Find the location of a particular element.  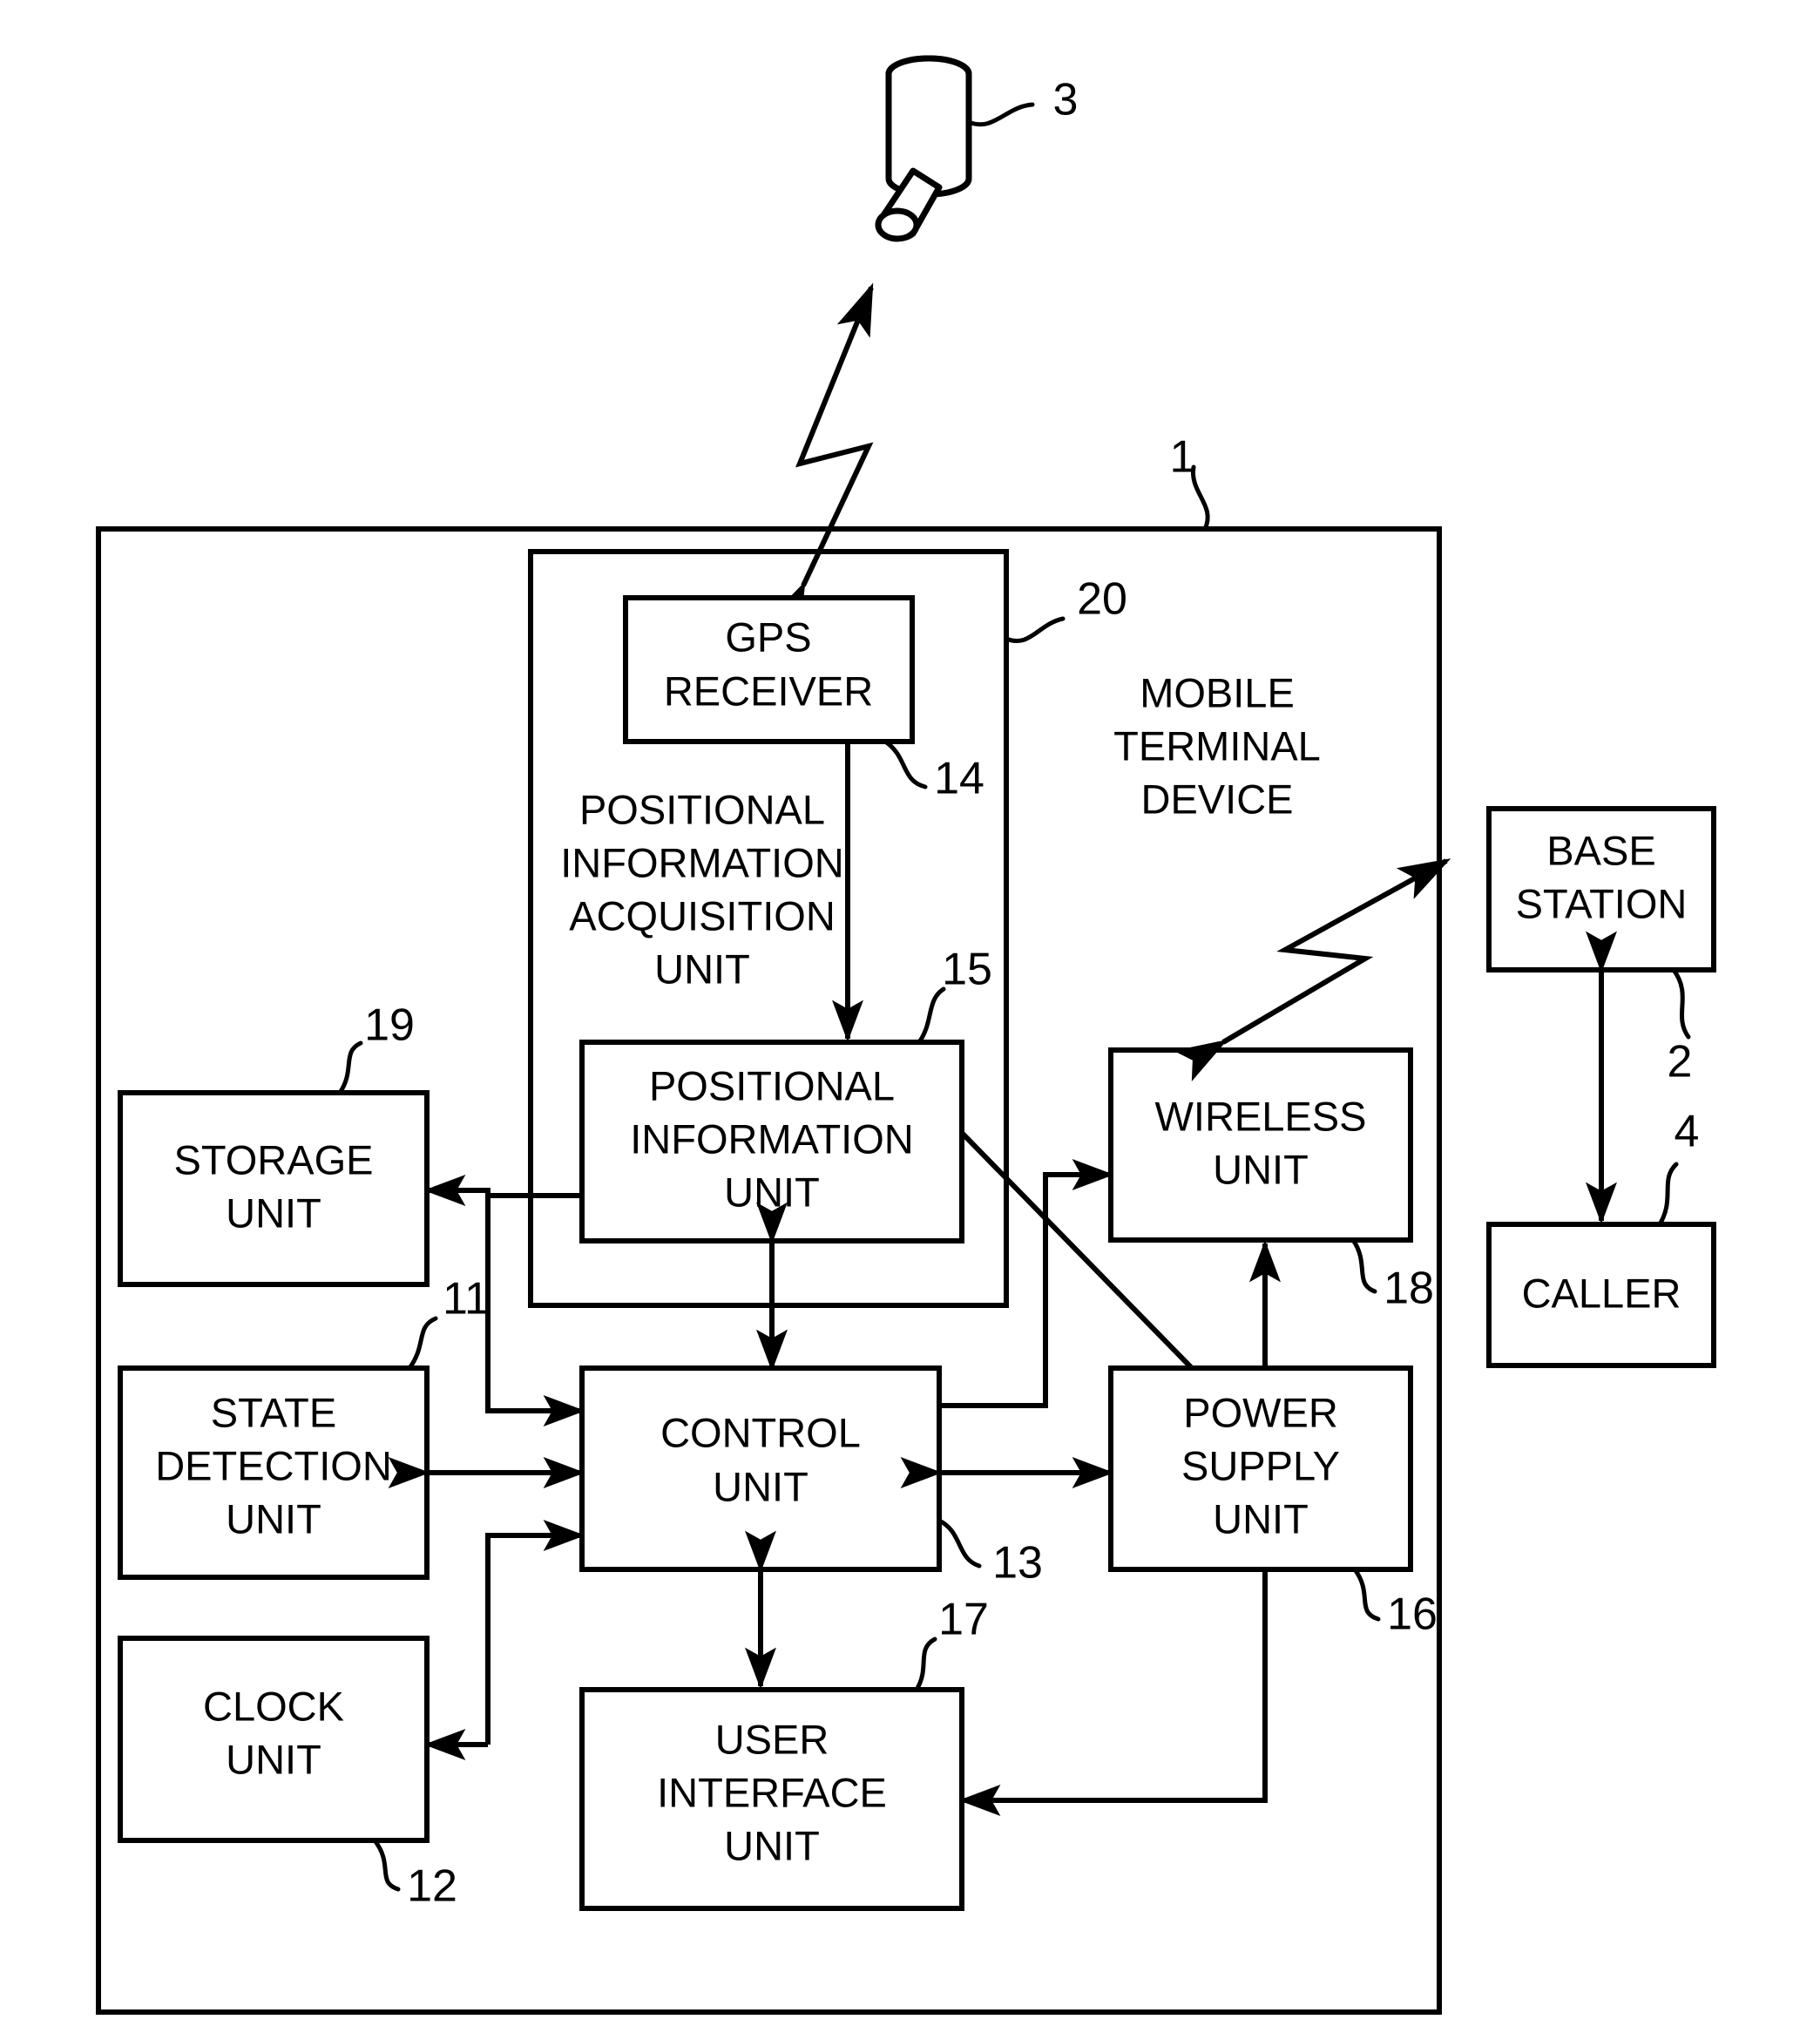

caller-label: CALLER is located at coordinates (1601, 1293).